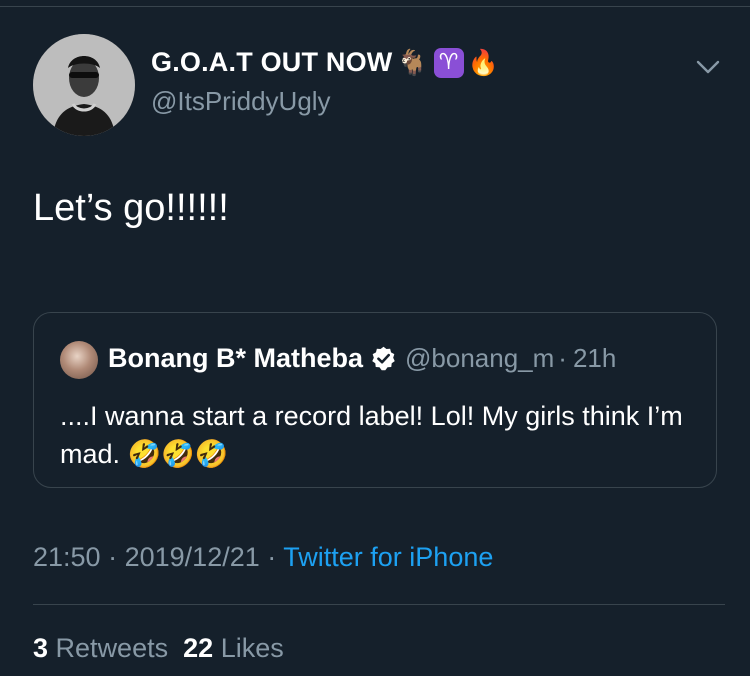  Describe the element at coordinates (479, 358) in the screenshot. I see `quoted-author-handle: @bonang_m` at that location.